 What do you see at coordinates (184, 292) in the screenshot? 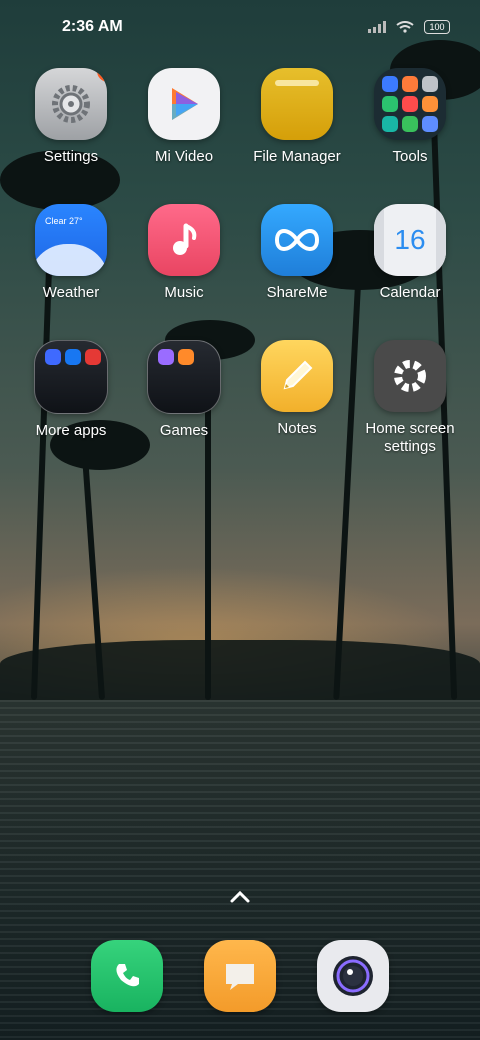
I see `app-label: Music` at bounding box center [184, 292].